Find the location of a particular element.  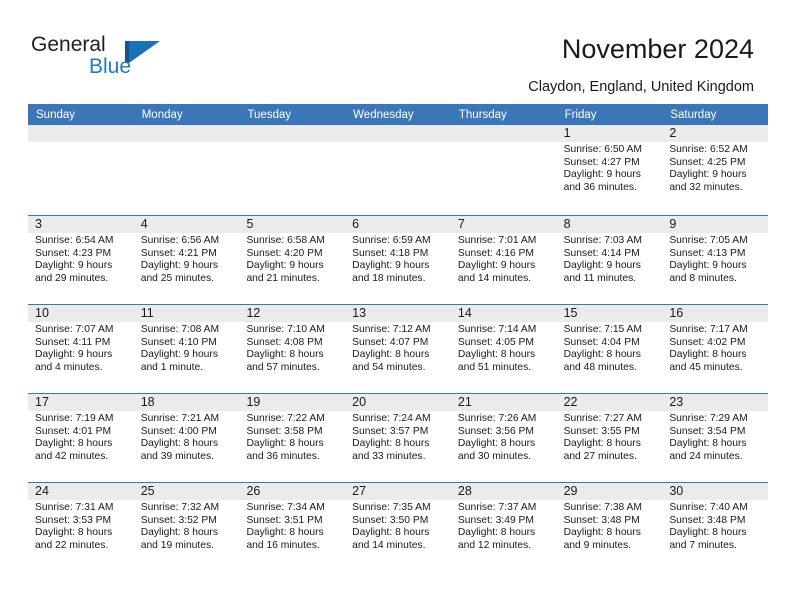

sunrise-text: Sunrise: 7:31 AM is located at coordinates (74, 507).